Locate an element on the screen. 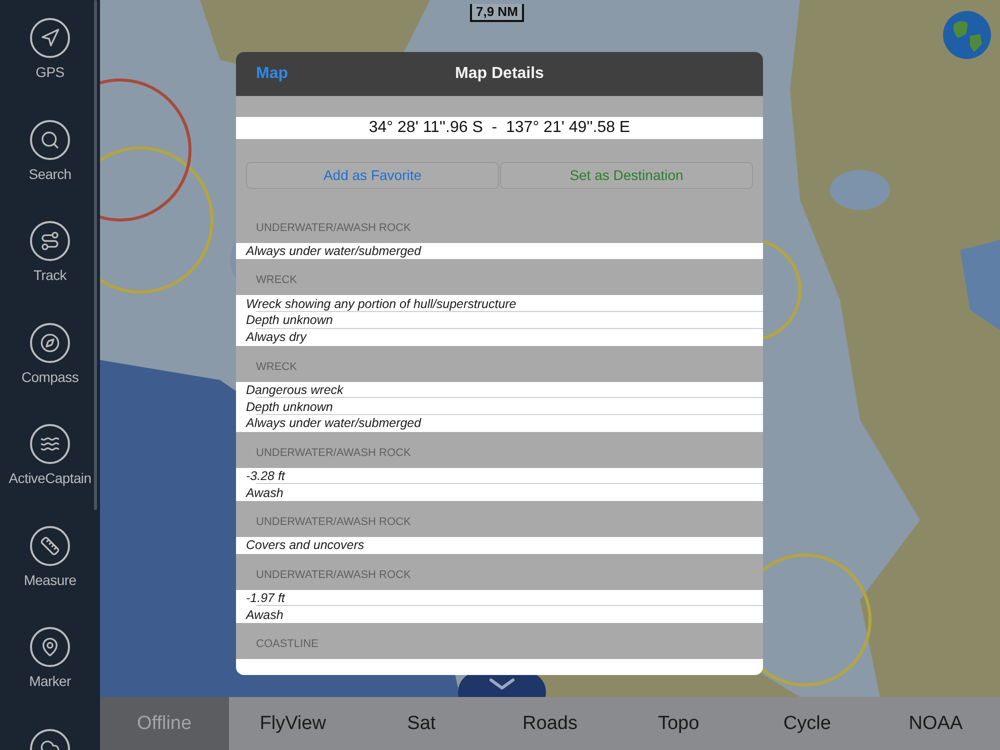  detail-row: -1.97 ft is located at coordinates (499, 598).